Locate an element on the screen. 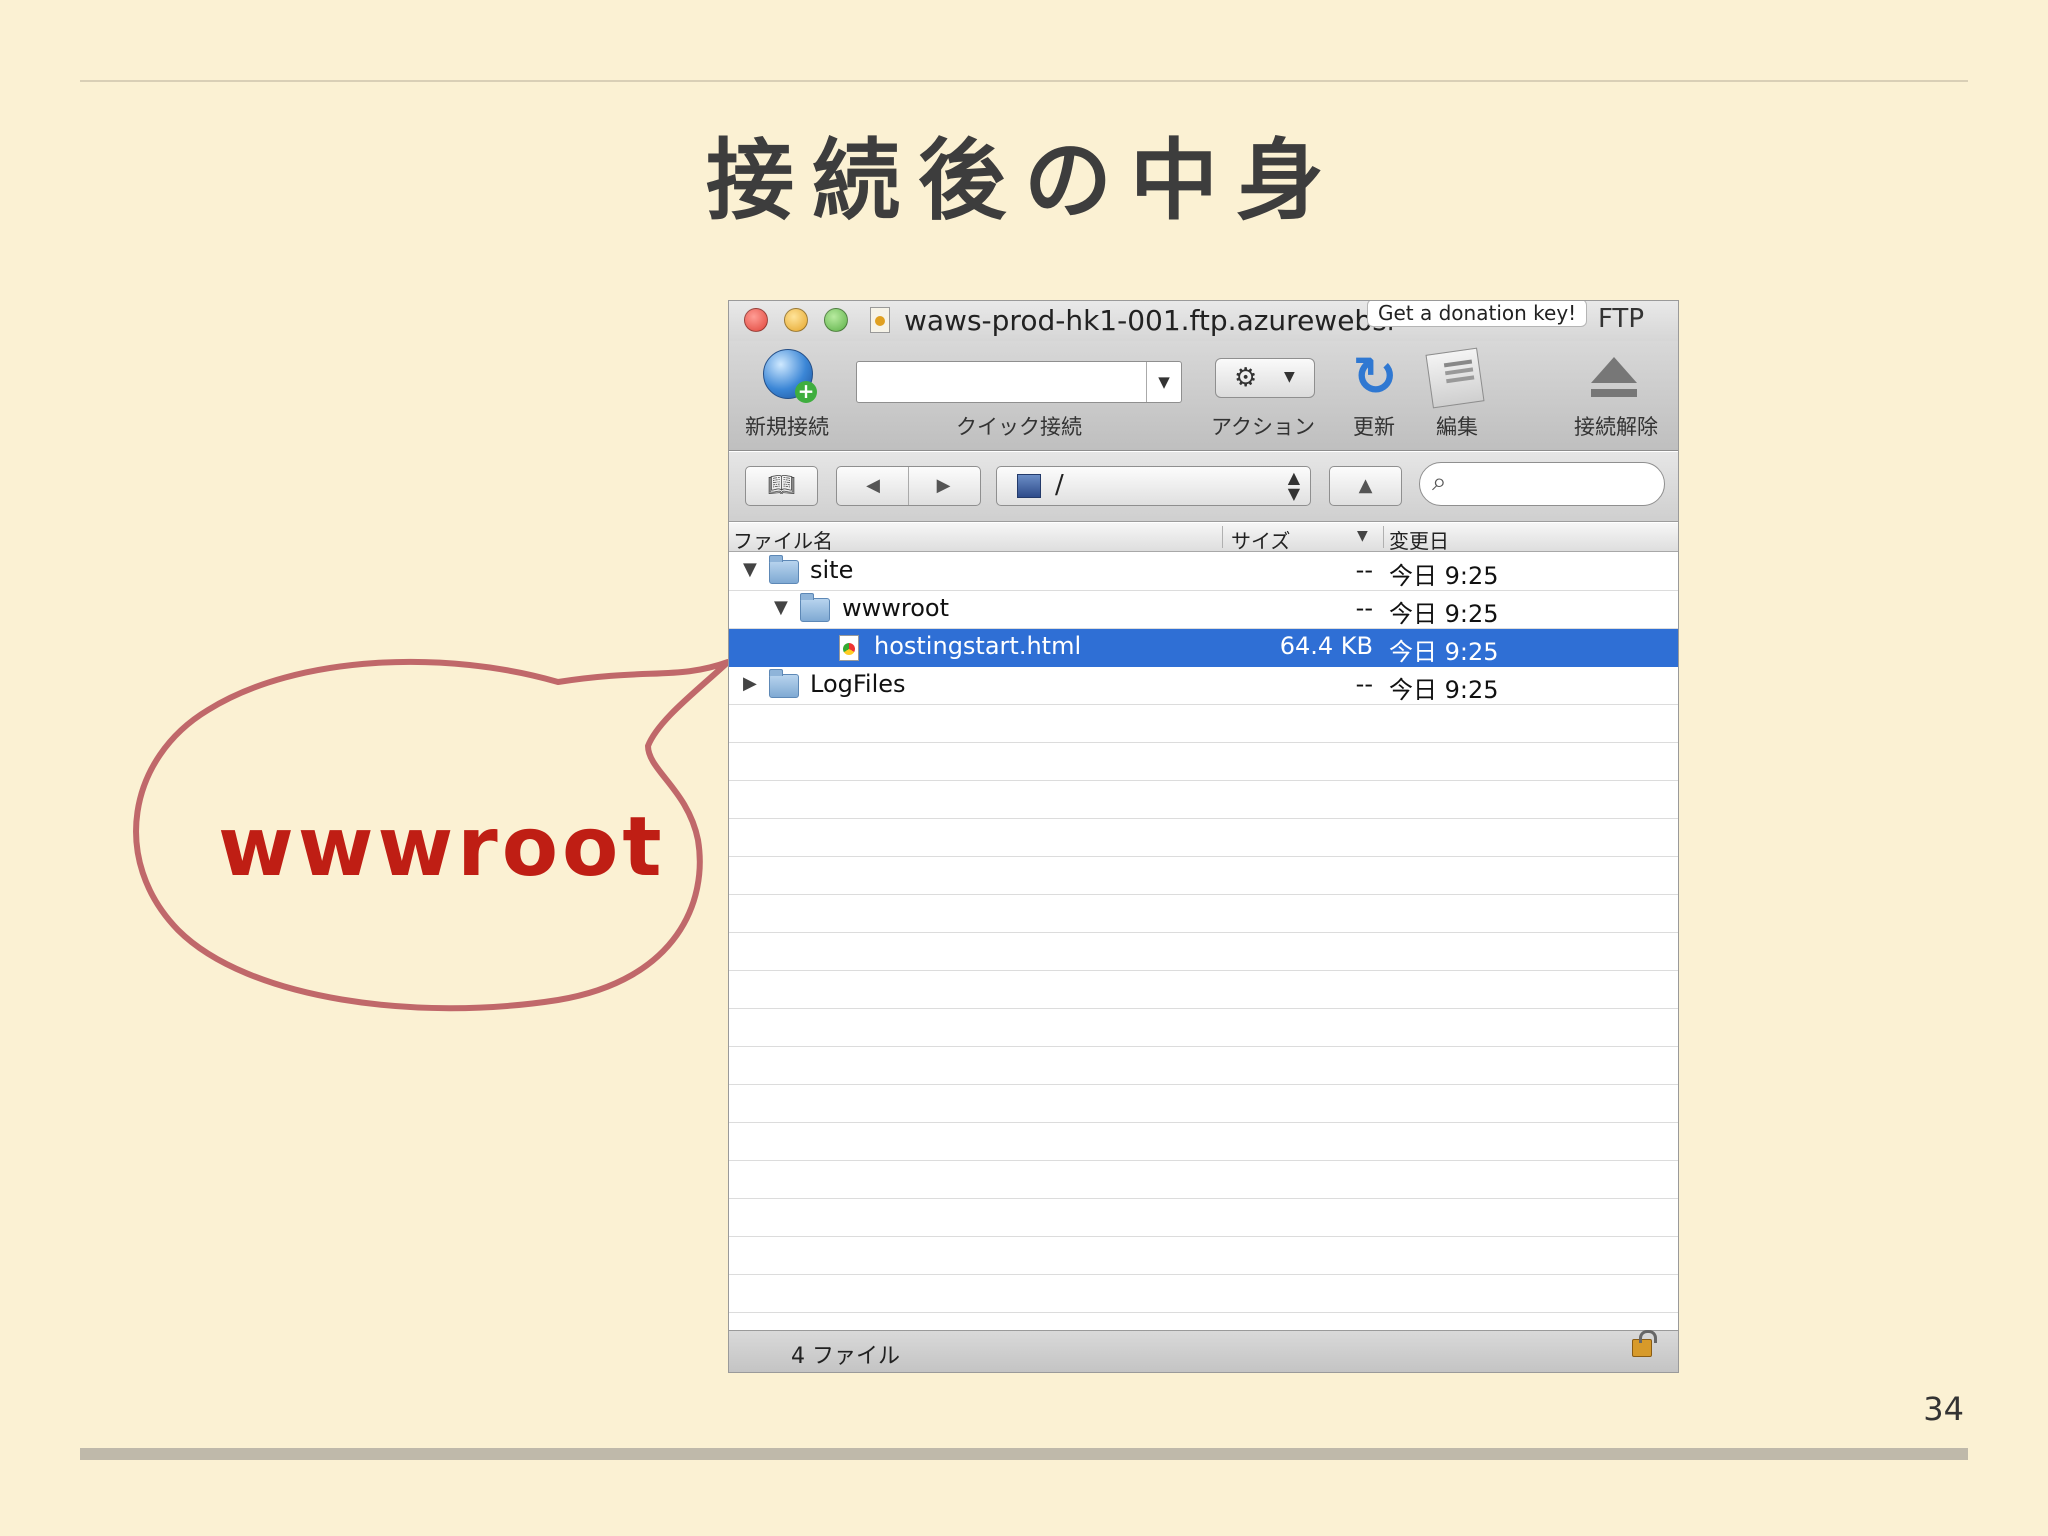 The height and width of the screenshot is (1536, 2048). lock-icon is located at coordinates (1644, 1343).